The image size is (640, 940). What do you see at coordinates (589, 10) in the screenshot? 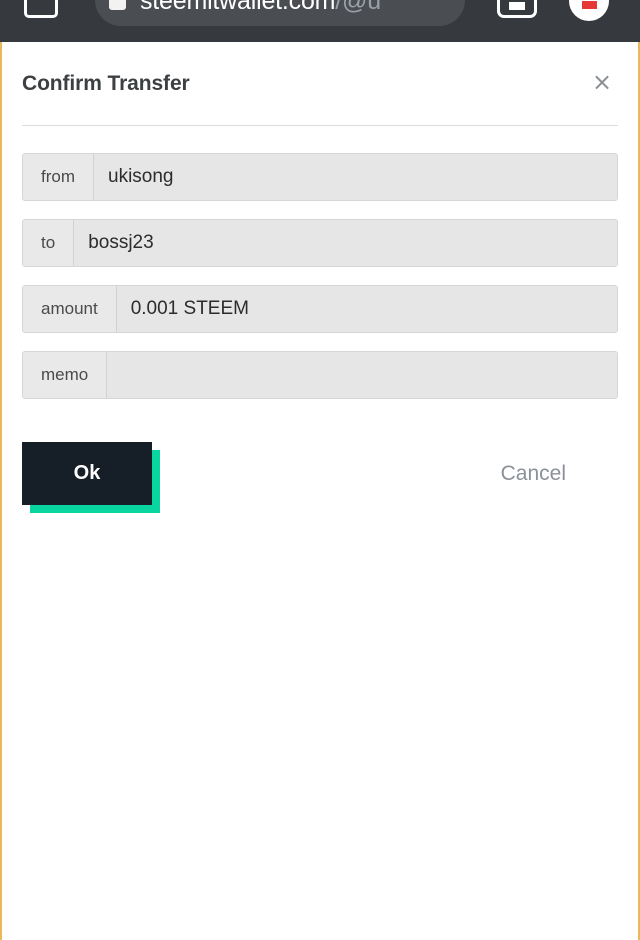
I see `menu-circle-icon` at bounding box center [589, 10].